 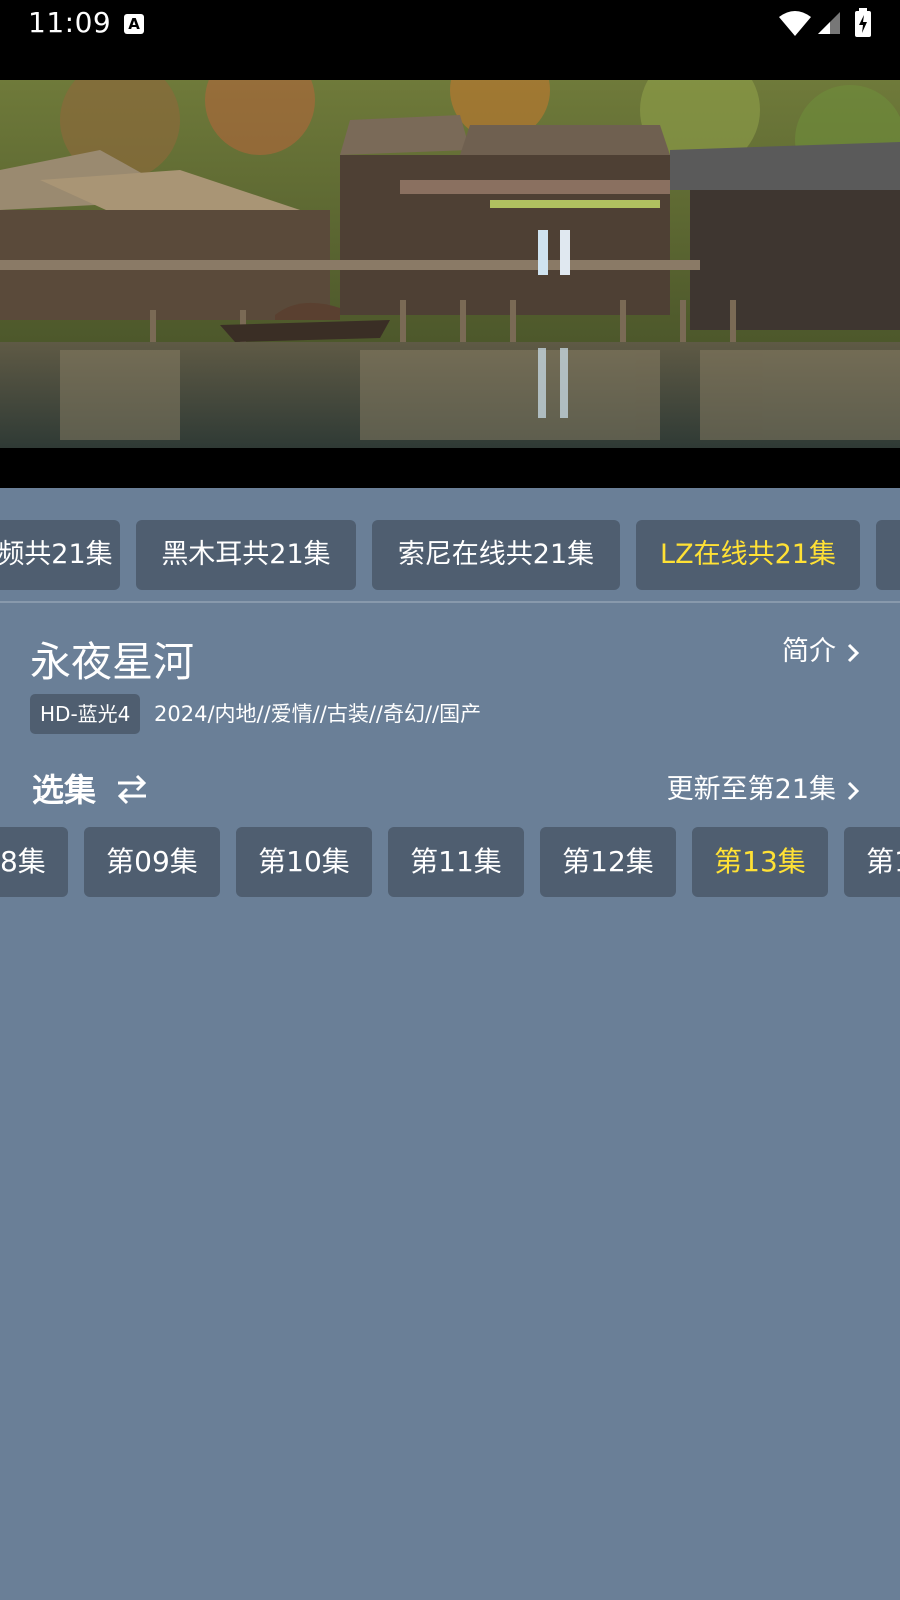 What do you see at coordinates (795, 23) in the screenshot?
I see `wifi-icon` at bounding box center [795, 23].